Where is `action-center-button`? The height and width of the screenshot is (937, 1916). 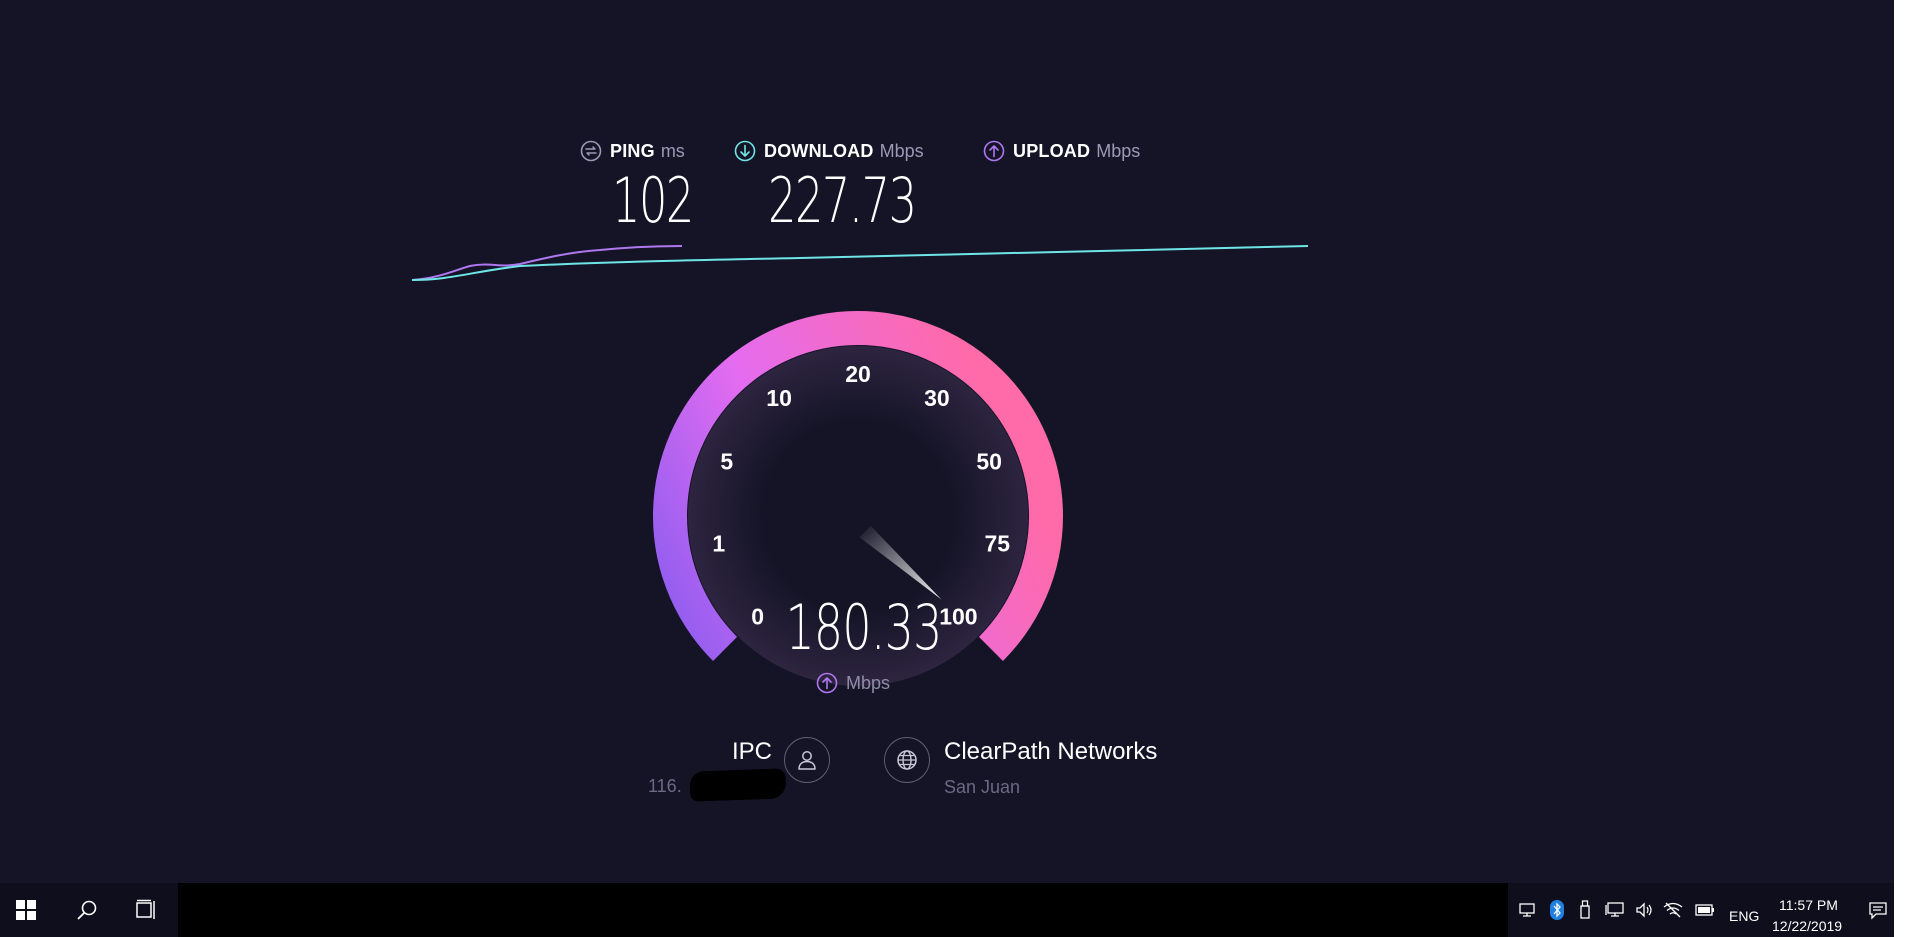 action-center-button is located at coordinates (1878, 910).